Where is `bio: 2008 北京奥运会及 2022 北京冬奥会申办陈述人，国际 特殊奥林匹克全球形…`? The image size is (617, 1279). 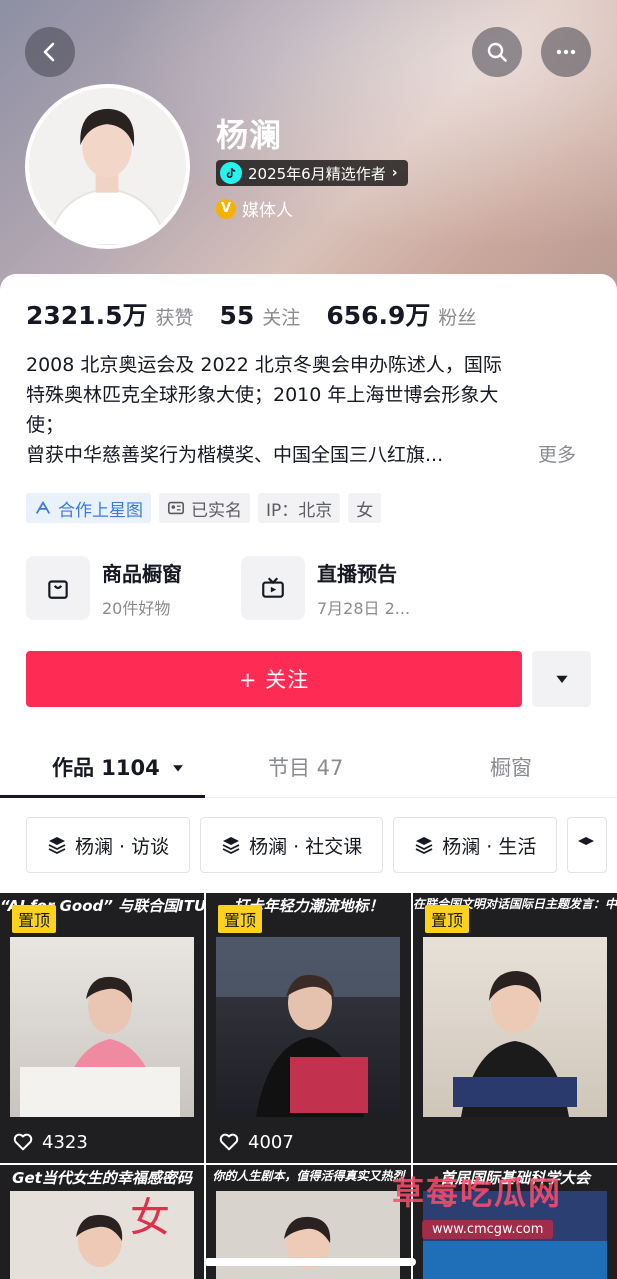
bio: 2008 北京奥运会及 2022 北京冬奥会申办陈述人，国际 特殊奥林匹克全球形… is located at coordinates (306, 410).